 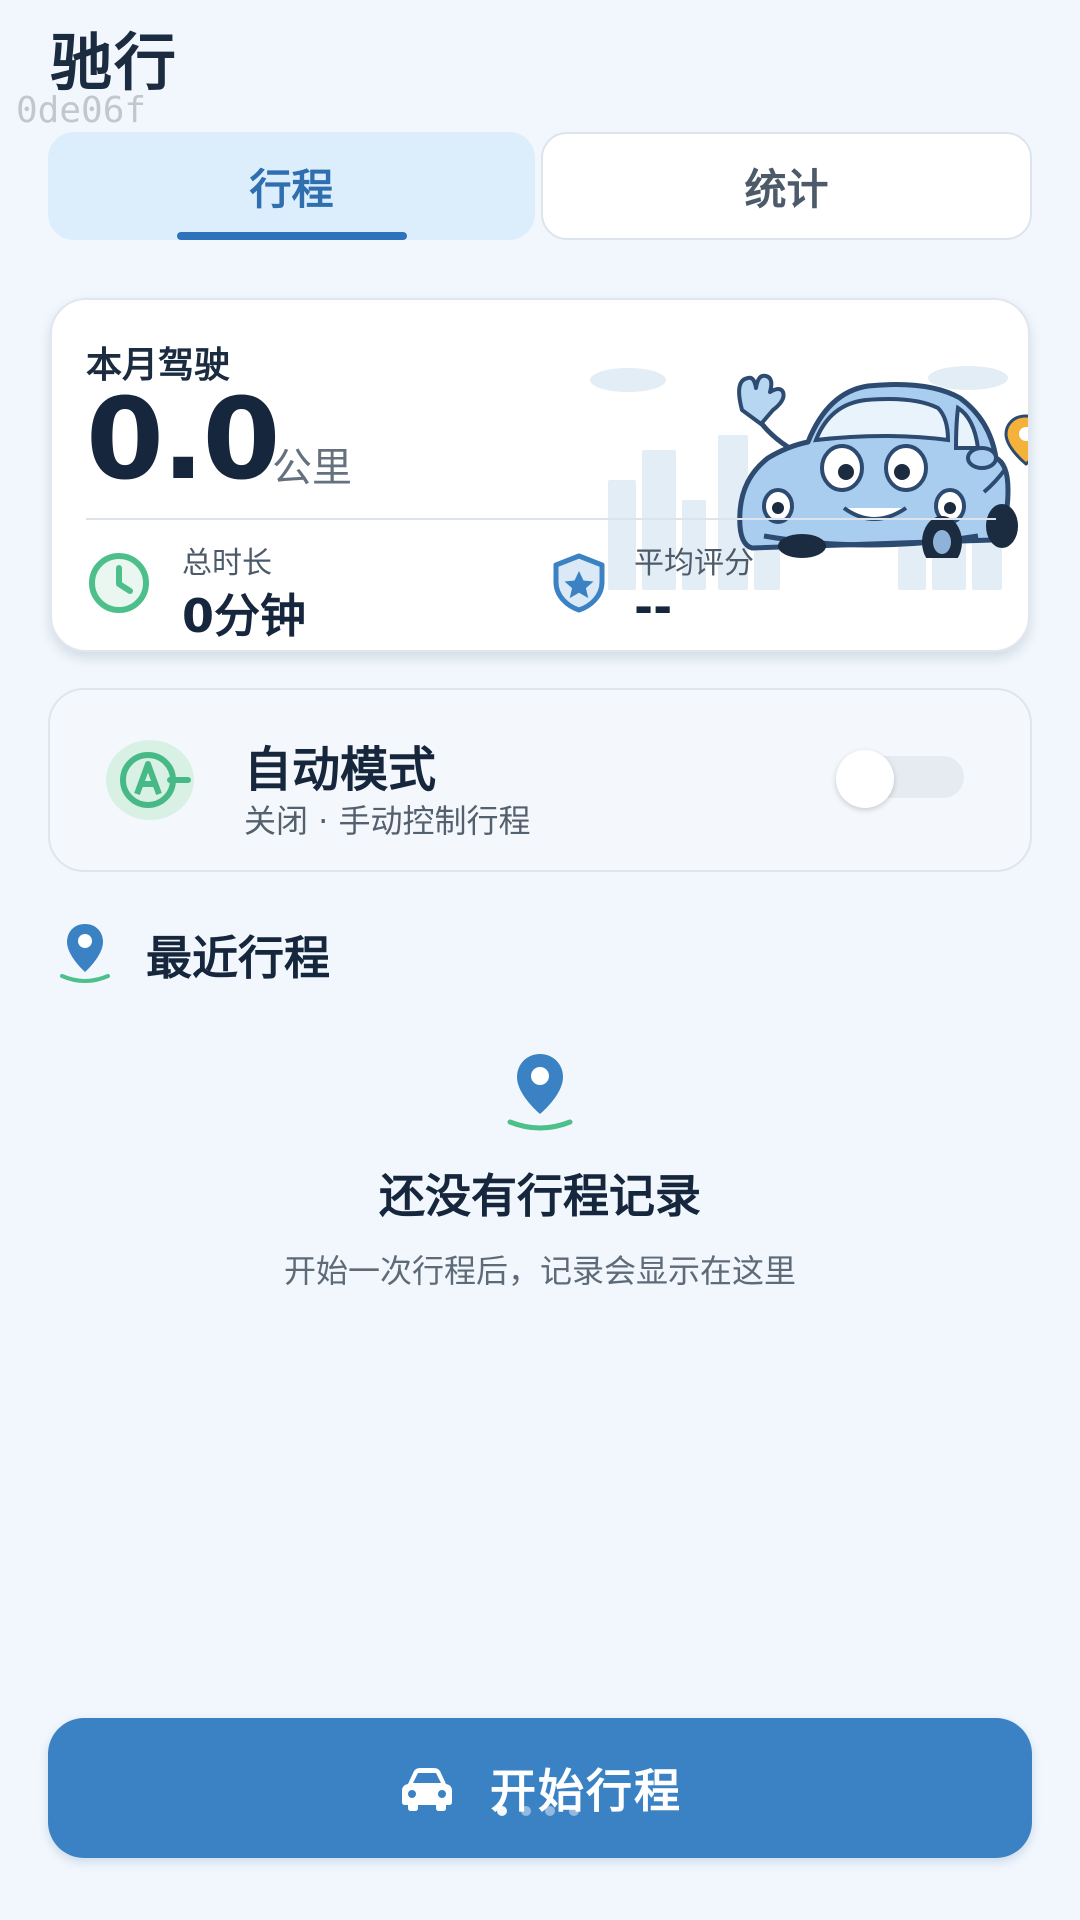 I want to click on auto-mode-title: 自动模式, so click(x=340, y=770).